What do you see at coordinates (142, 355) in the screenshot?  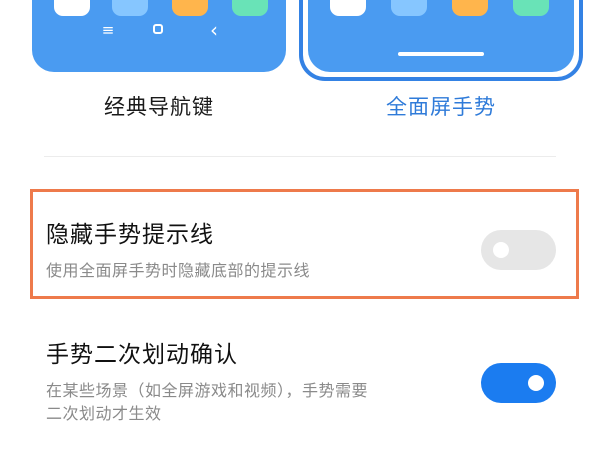 I see `double-swipe-confirm-title: 手势二次划动确认` at bounding box center [142, 355].